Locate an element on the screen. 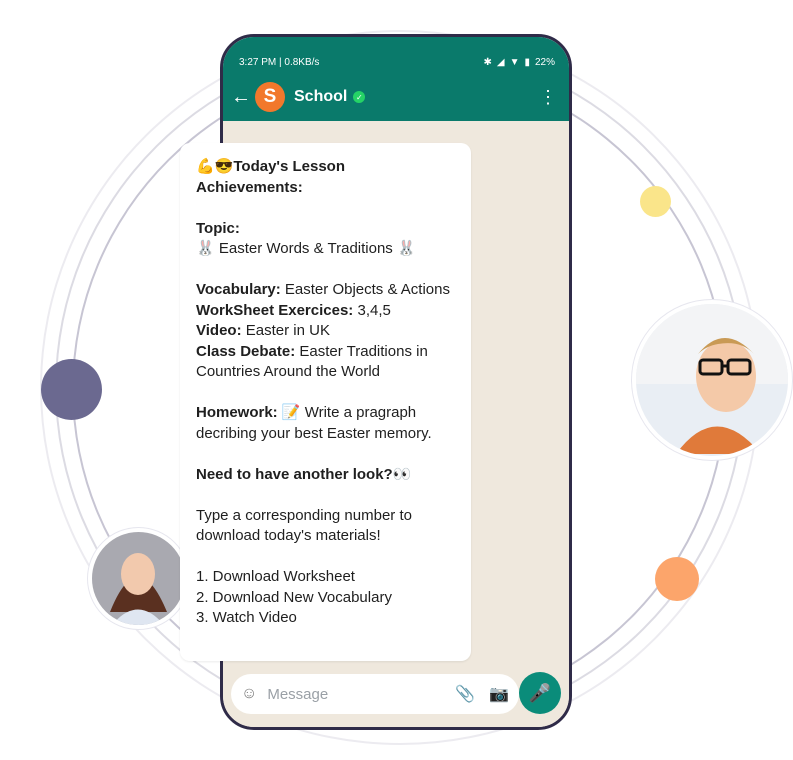 This screenshot has height=760, width=793. message-worksheet: WorkSheet Exercices: 3,4,5 is located at coordinates (293, 310).